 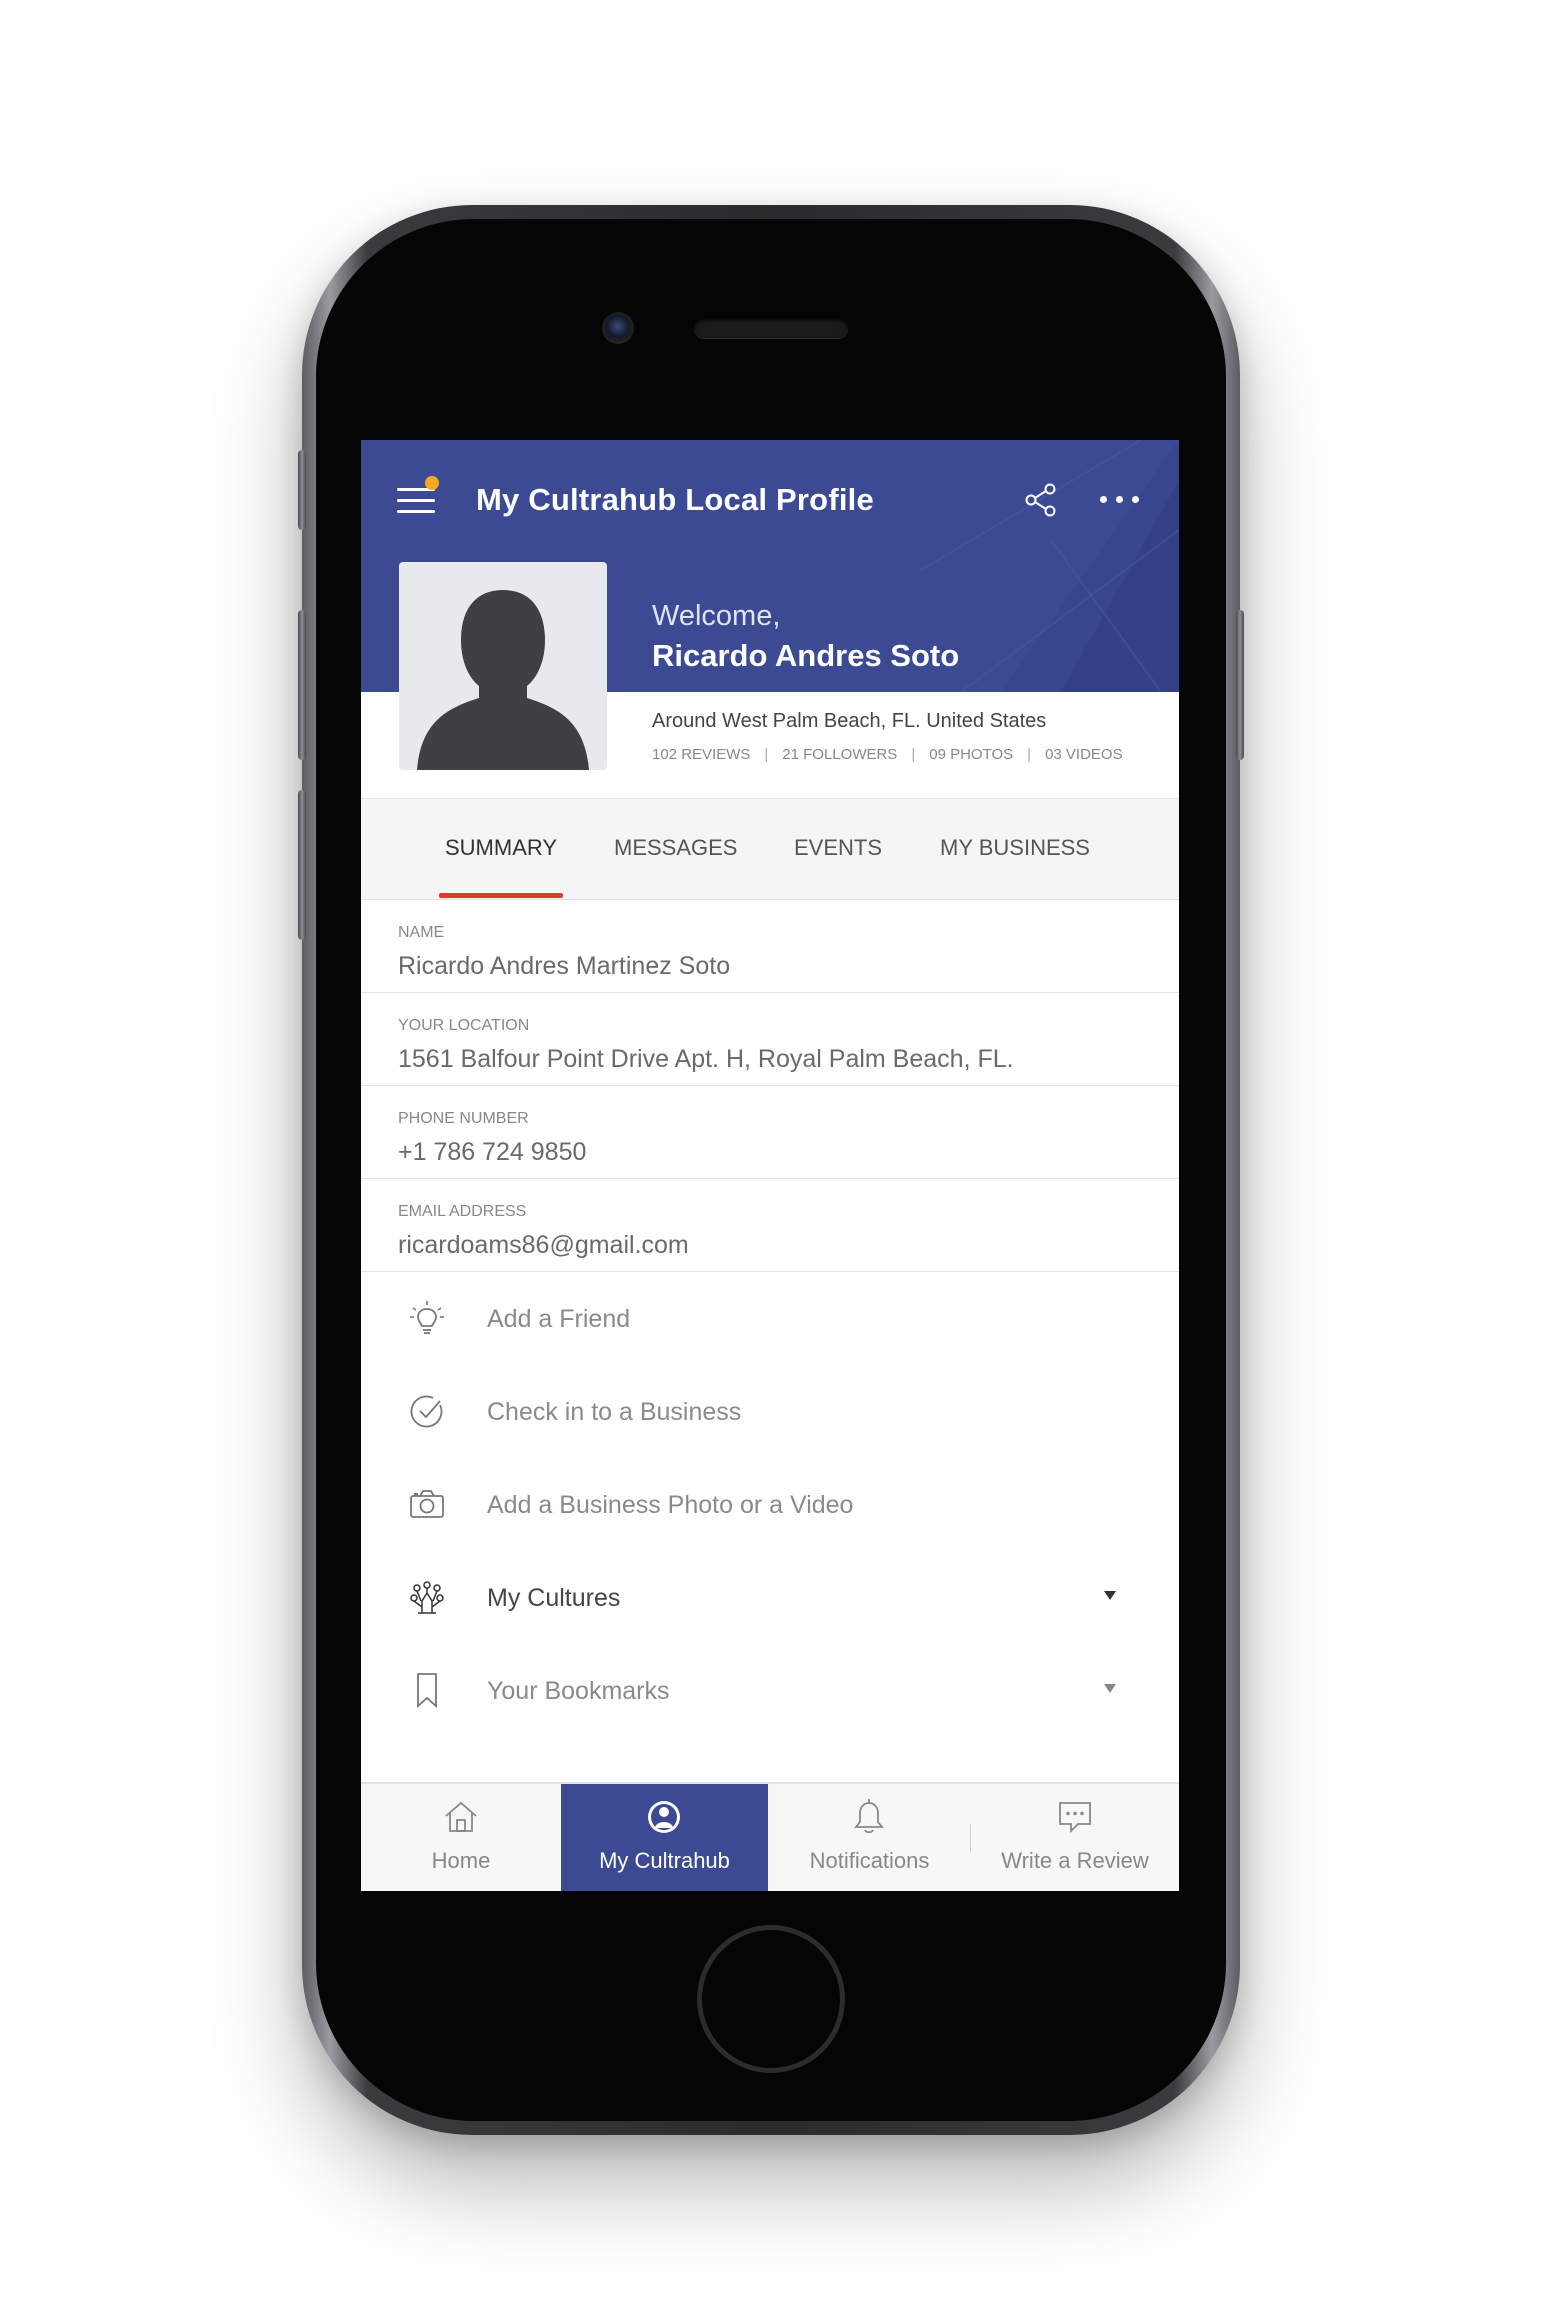 I want to click on bookmarks-action: Your Bookmarks, so click(x=770, y=1690).